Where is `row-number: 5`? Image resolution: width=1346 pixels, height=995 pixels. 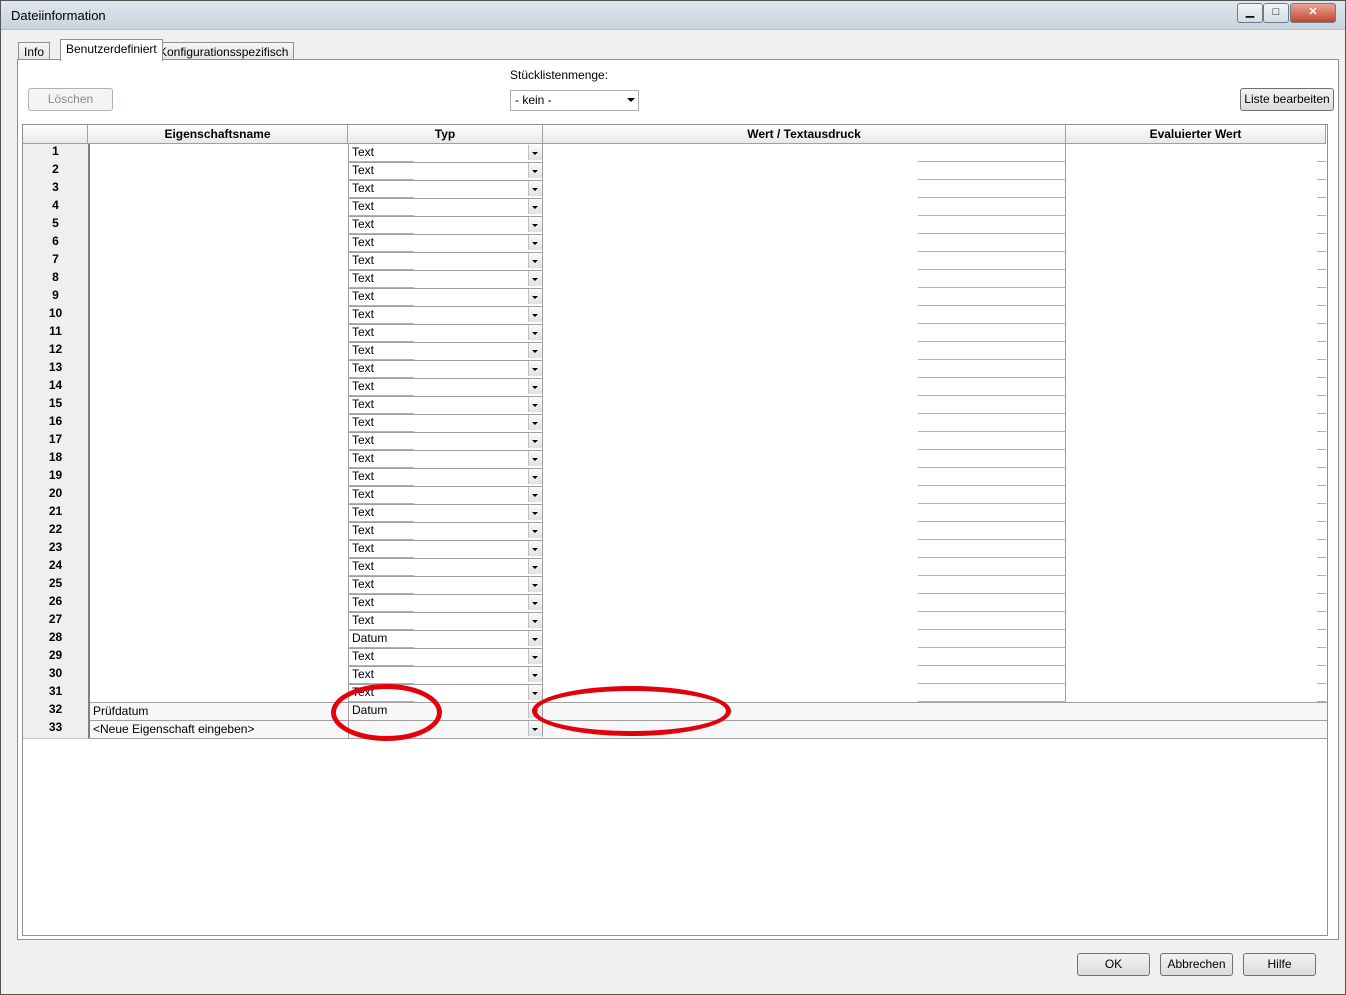
row-number: 5 is located at coordinates (56, 225).